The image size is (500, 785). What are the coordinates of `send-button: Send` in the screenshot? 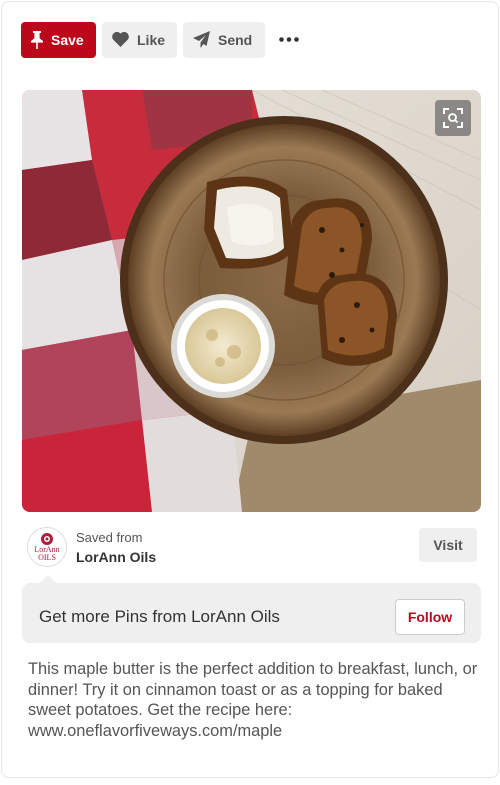 It's located at (224, 39).